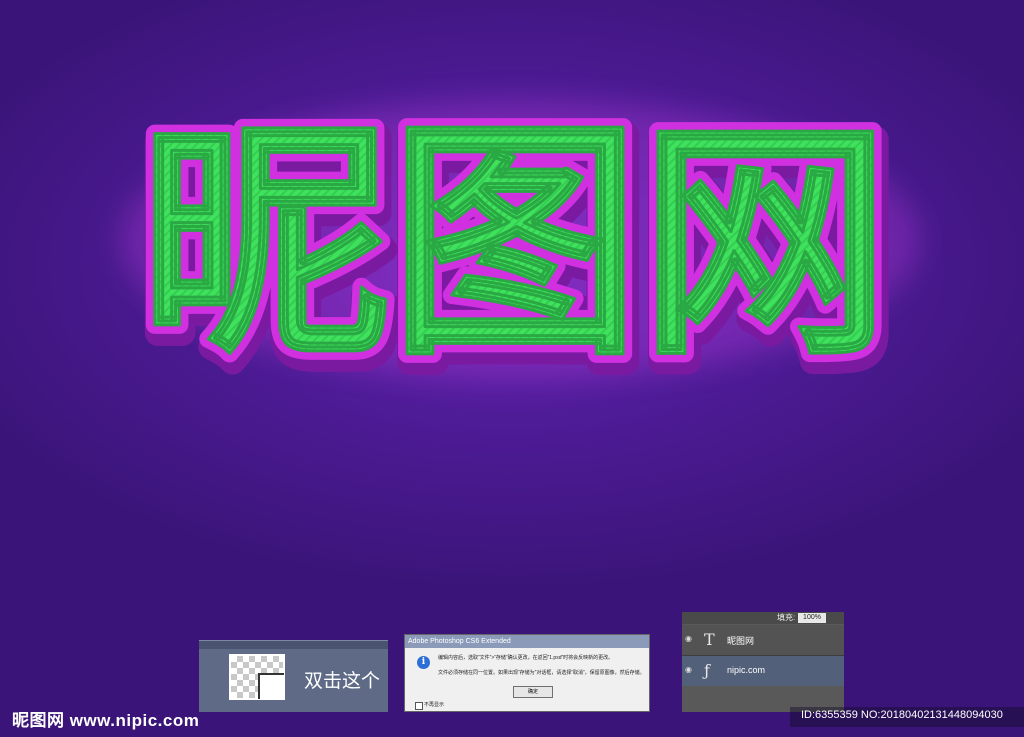  I want to click on image-id-label: ID:6355359 NO:20180402131448094030, so click(902, 715).